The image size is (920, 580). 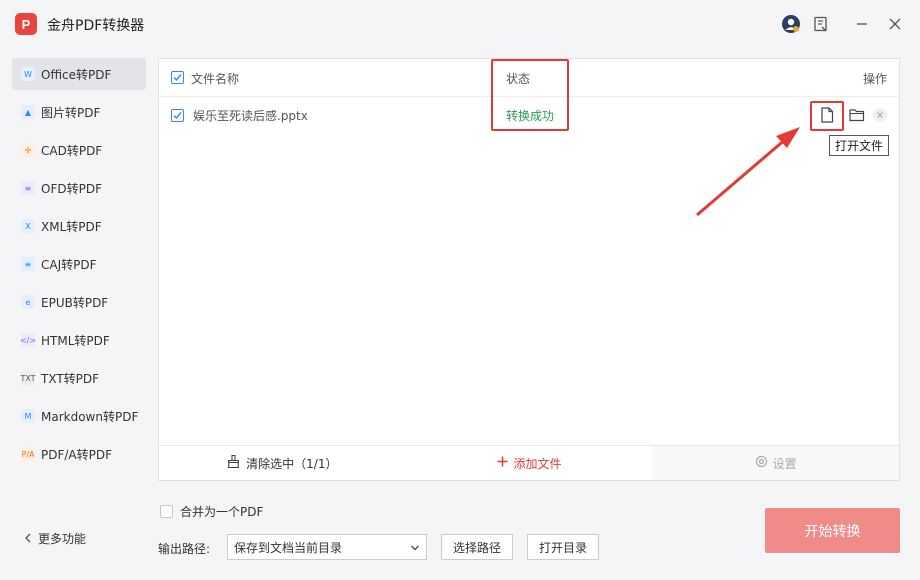 What do you see at coordinates (28, 150) in the screenshot?
I see `cad-icon: ✛` at bounding box center [28, 150].